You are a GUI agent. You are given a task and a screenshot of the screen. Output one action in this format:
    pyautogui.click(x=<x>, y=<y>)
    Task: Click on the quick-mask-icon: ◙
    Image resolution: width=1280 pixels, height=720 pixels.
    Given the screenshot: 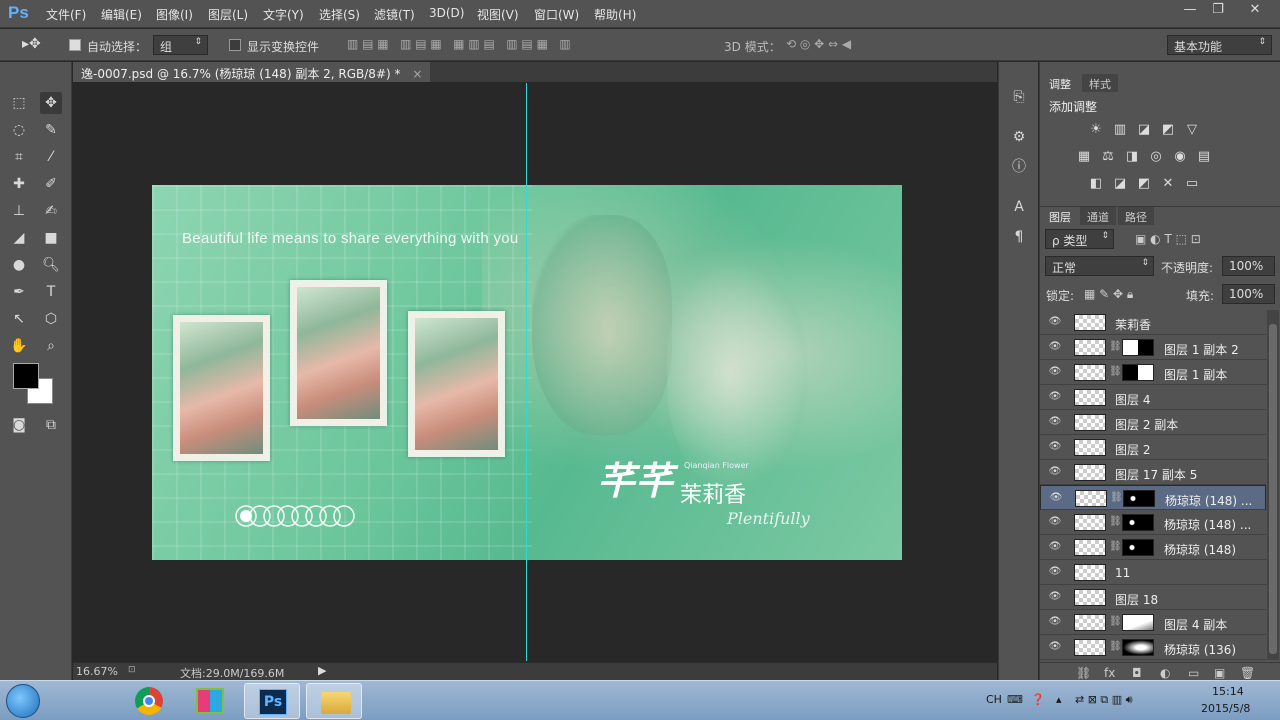 What is the action you would take?
    pyautogui.click(x=19, y=425)
    